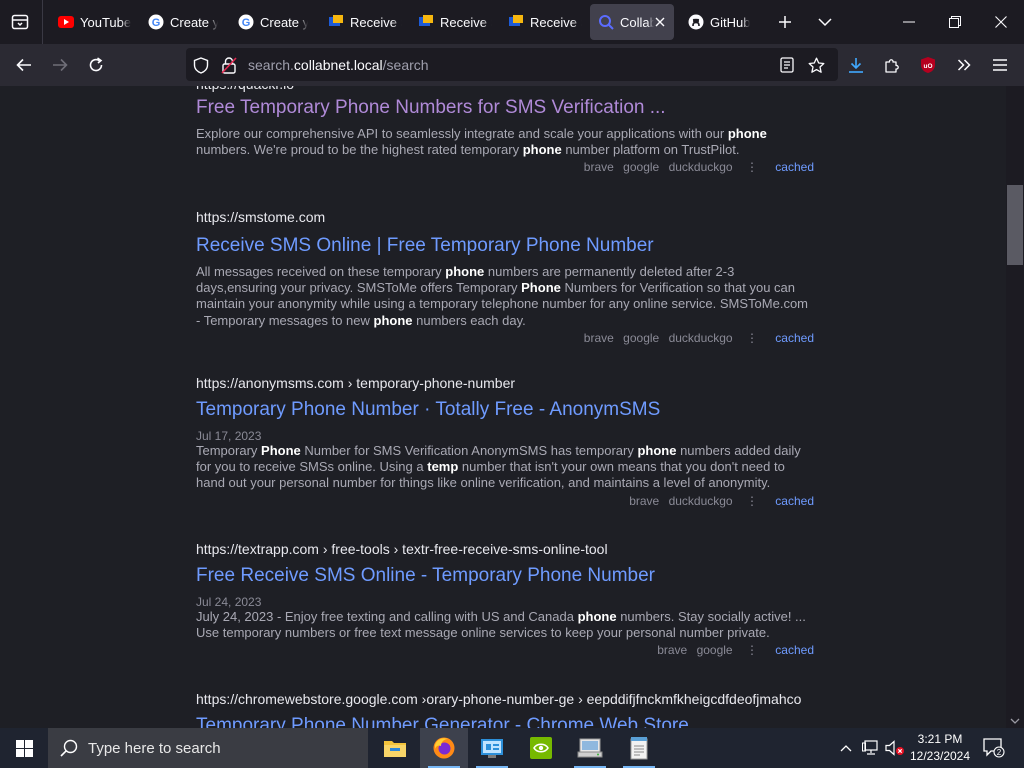 The image size is (1024, 768). I want to click on download-icon, so click(856, 65).